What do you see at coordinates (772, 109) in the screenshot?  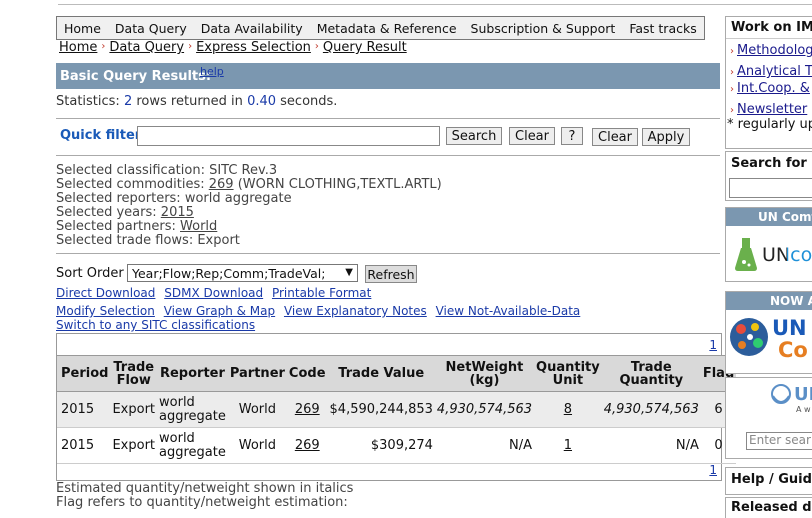 I see `newsletter-link: Newsletter` at bounding box center [772, 109].